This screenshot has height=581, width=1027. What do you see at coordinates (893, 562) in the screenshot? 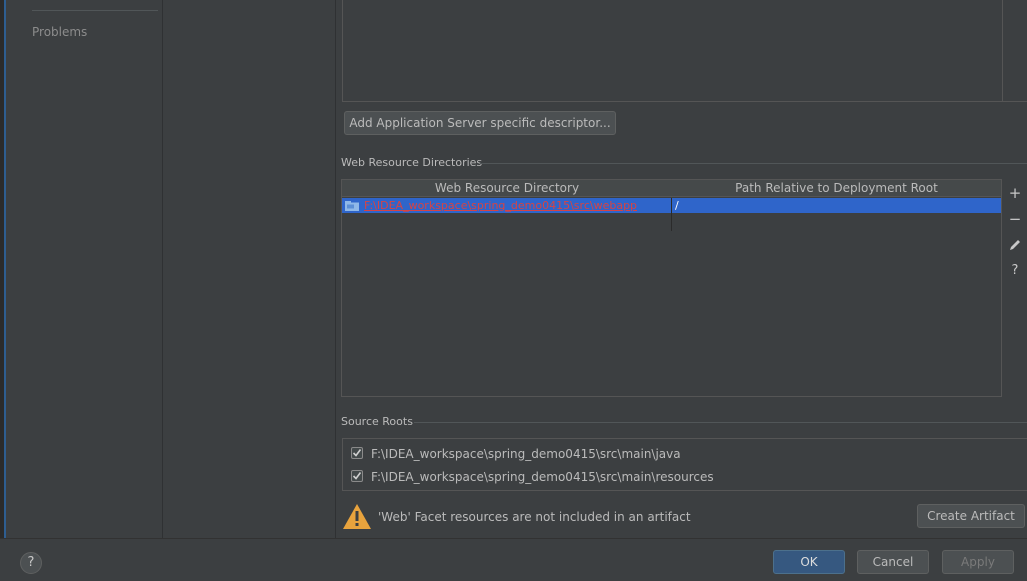
I see `cancel-button: Cancel` at bounding box center [893, 562].